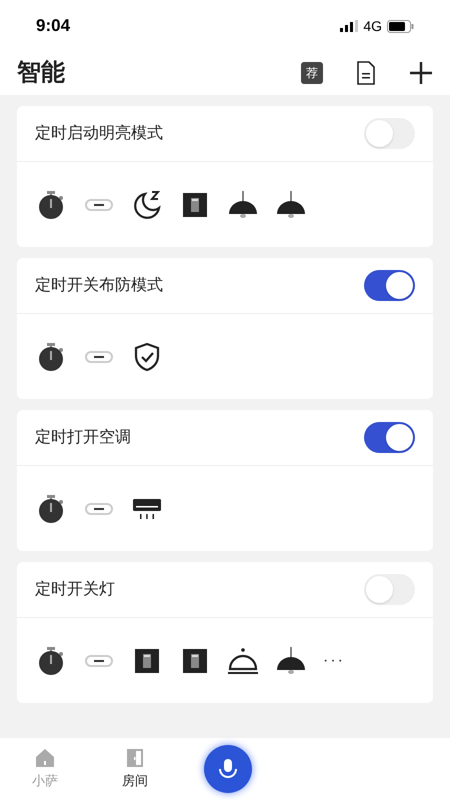 Image resolution: width=450 pixels, height=800 pixels. I want to click on home-icon, so click(45, 758).